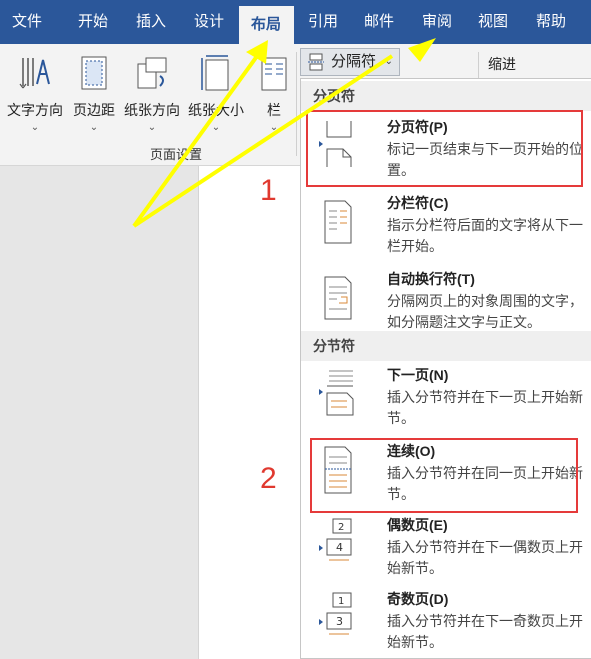 This screenshot has width=591, height=659. What do you see at coordinates (35, 95) in the screenshot?
I see `text-direction-button: 文字方向 ⌄` at bounding box center [35, 95].